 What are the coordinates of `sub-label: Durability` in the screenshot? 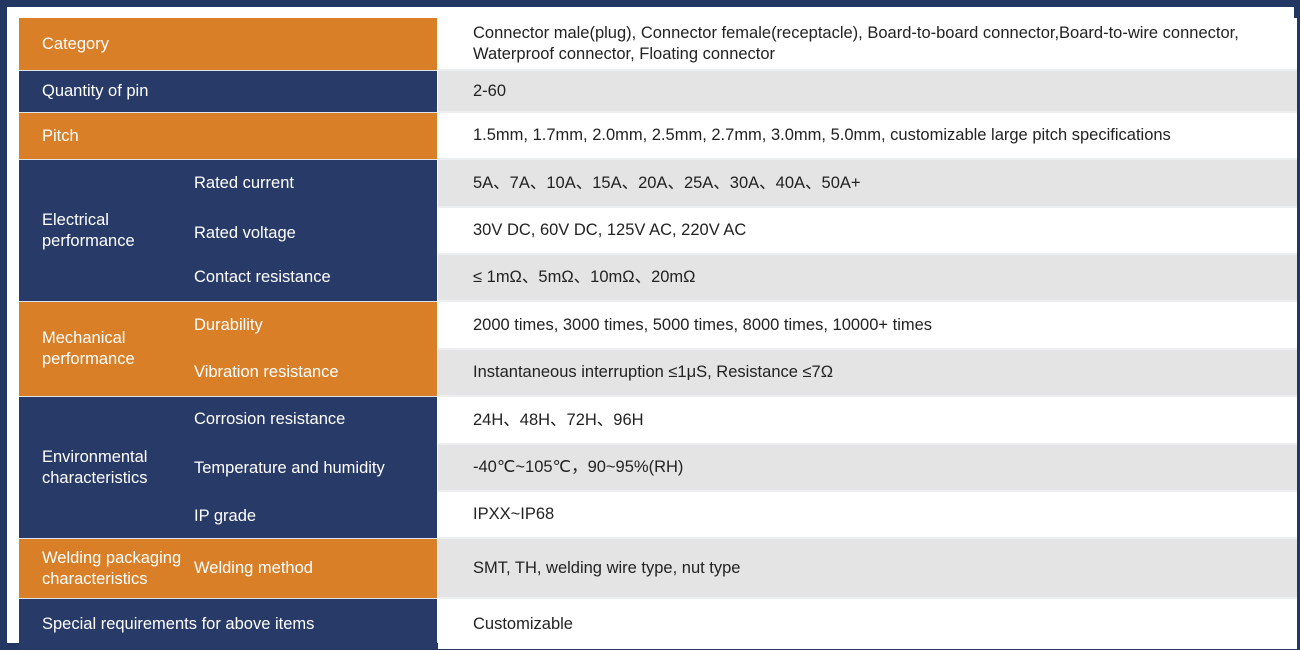 It's located at (228, 324).